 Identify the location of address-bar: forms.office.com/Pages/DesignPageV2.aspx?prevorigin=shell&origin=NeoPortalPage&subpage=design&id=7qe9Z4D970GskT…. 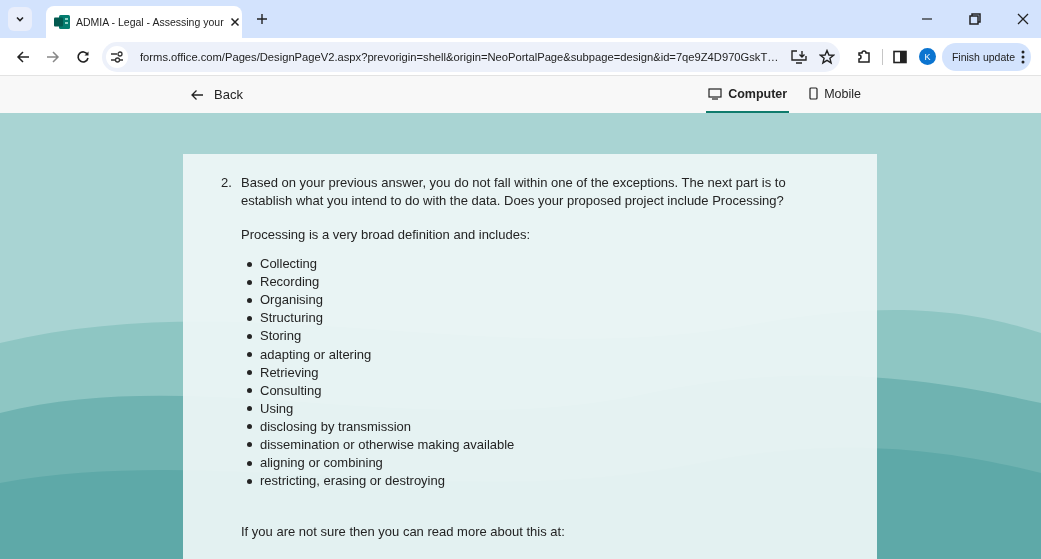
(471, 56).